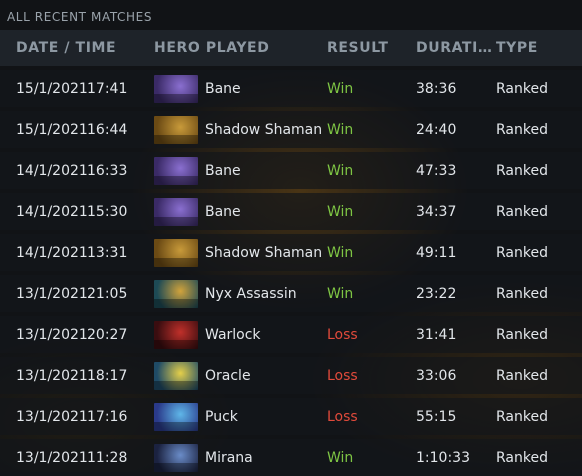 The width and height of the screenshot is (582, 476). I want to click on column-header-date-time: DATE / TIME, so click(77, 48).